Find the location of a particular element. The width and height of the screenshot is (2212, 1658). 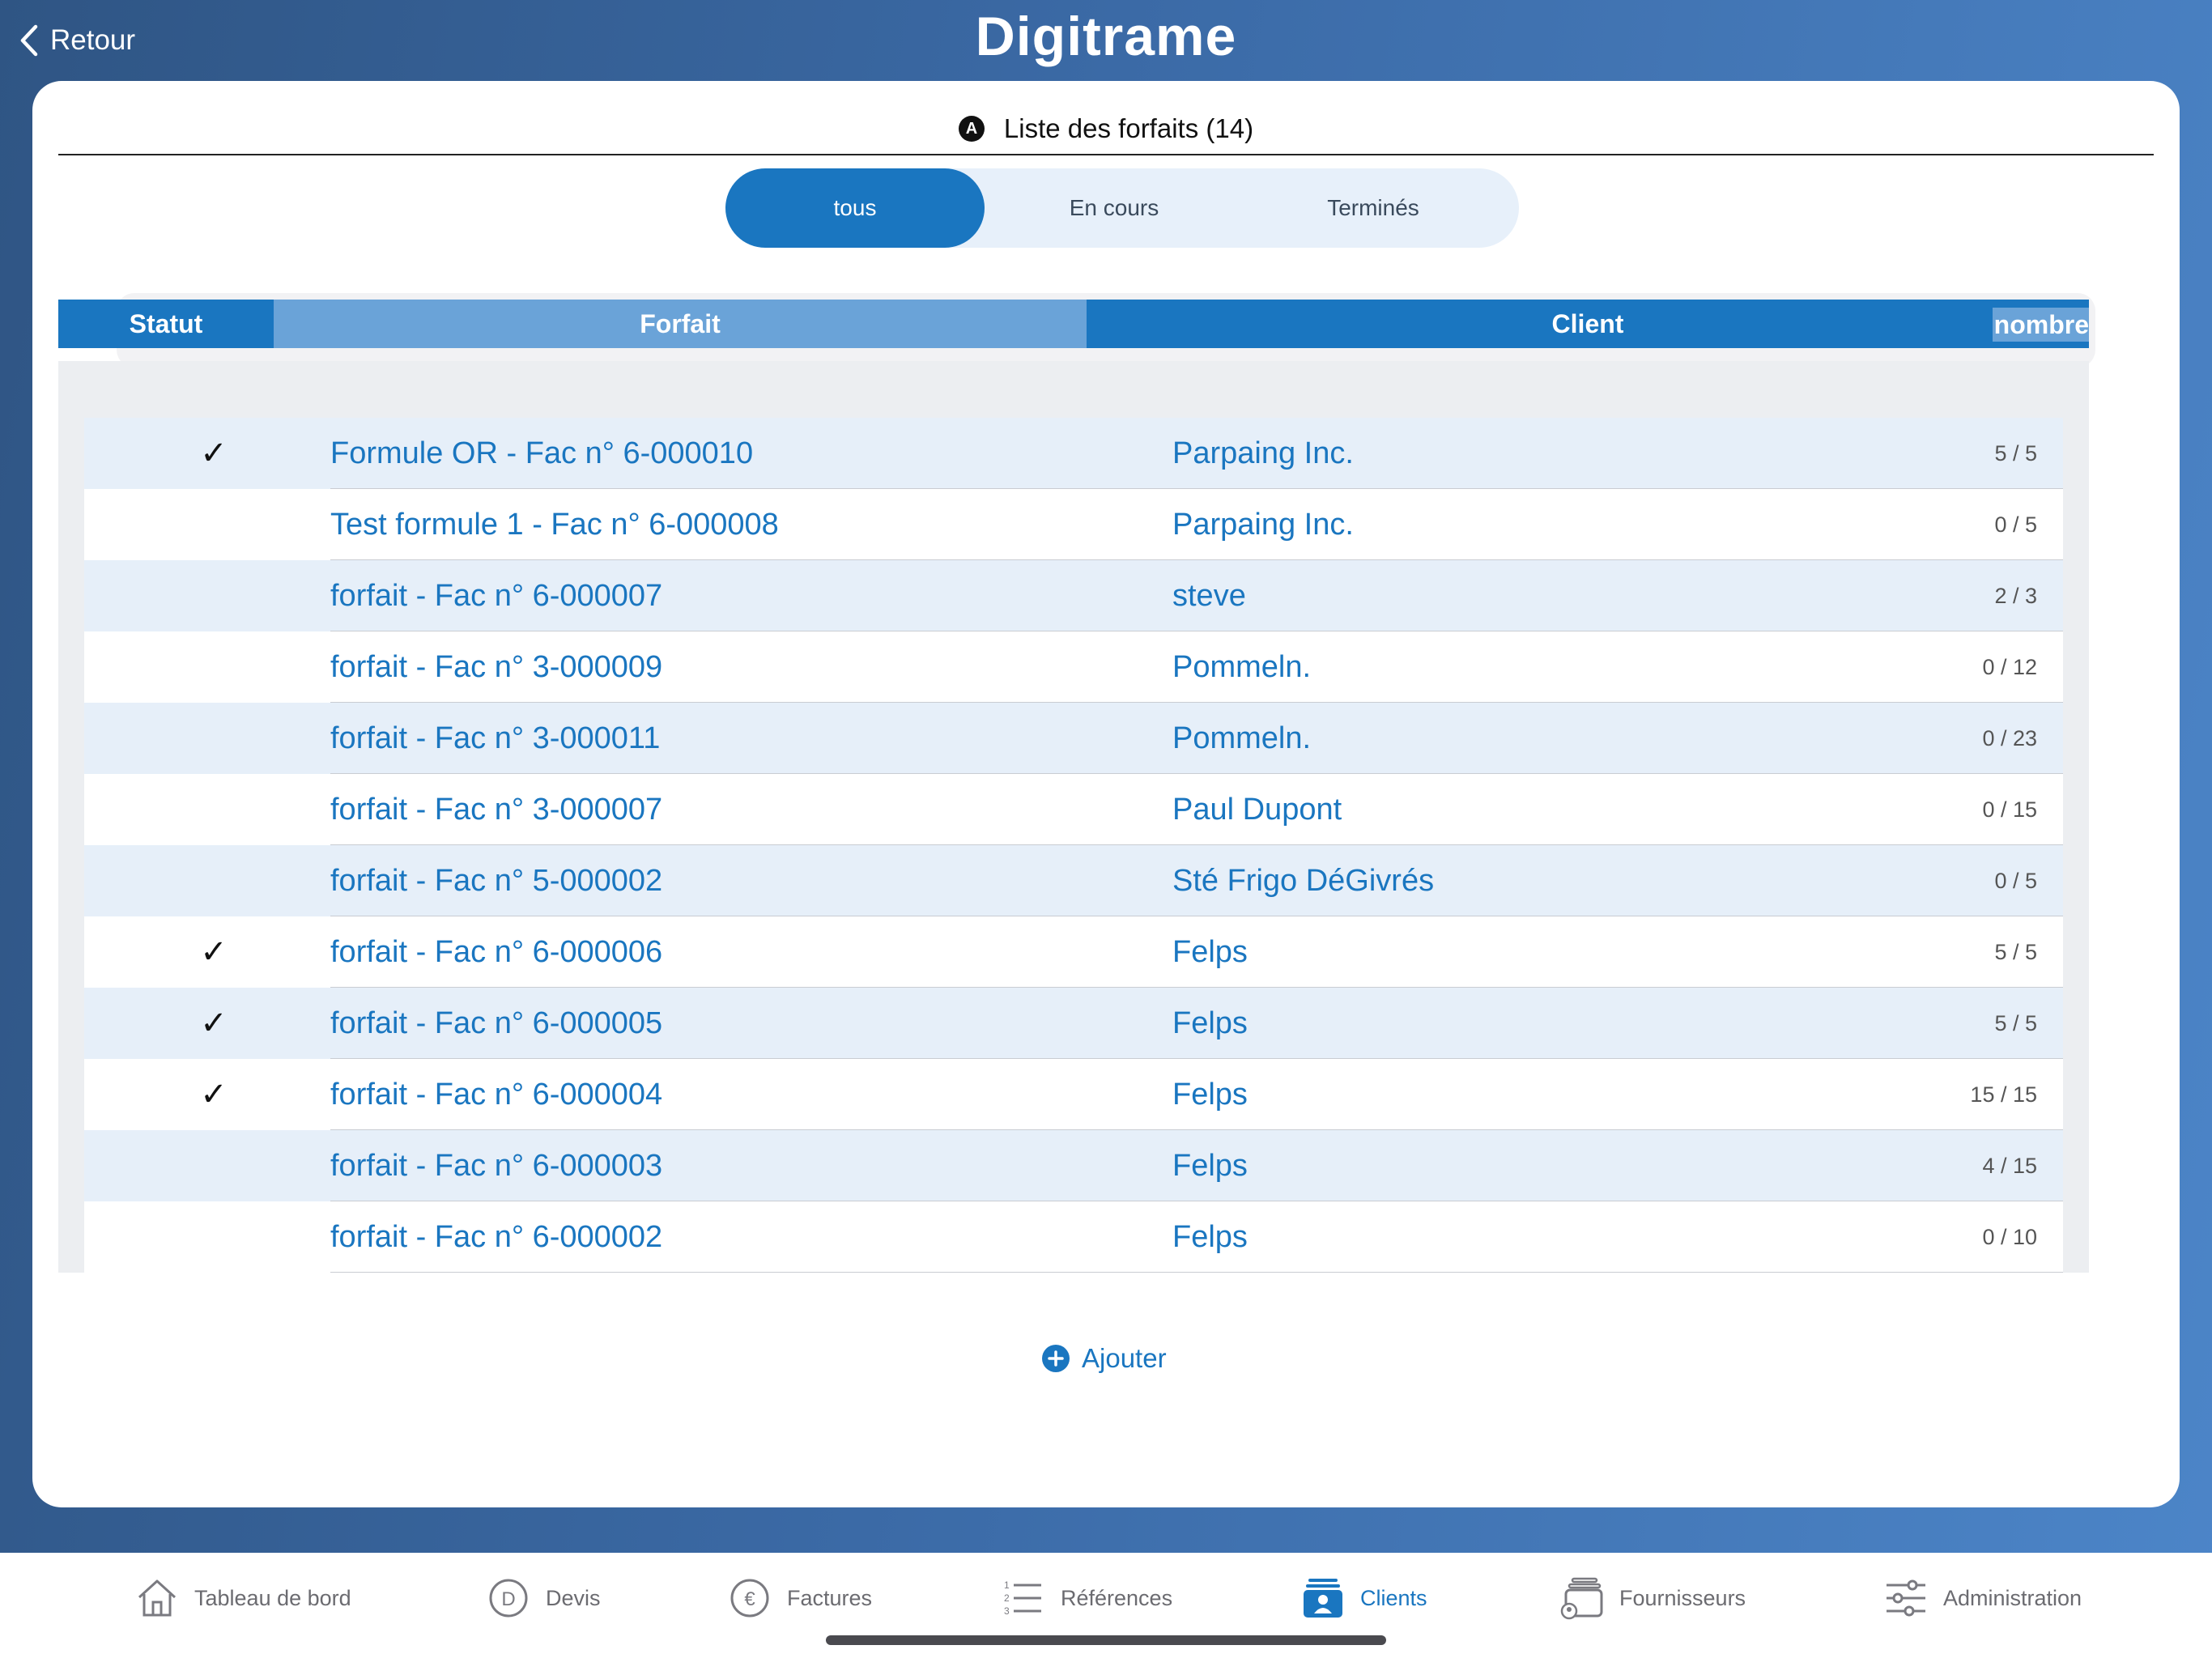

add-button: Ajouter is located at coordinates (1104, 1358).